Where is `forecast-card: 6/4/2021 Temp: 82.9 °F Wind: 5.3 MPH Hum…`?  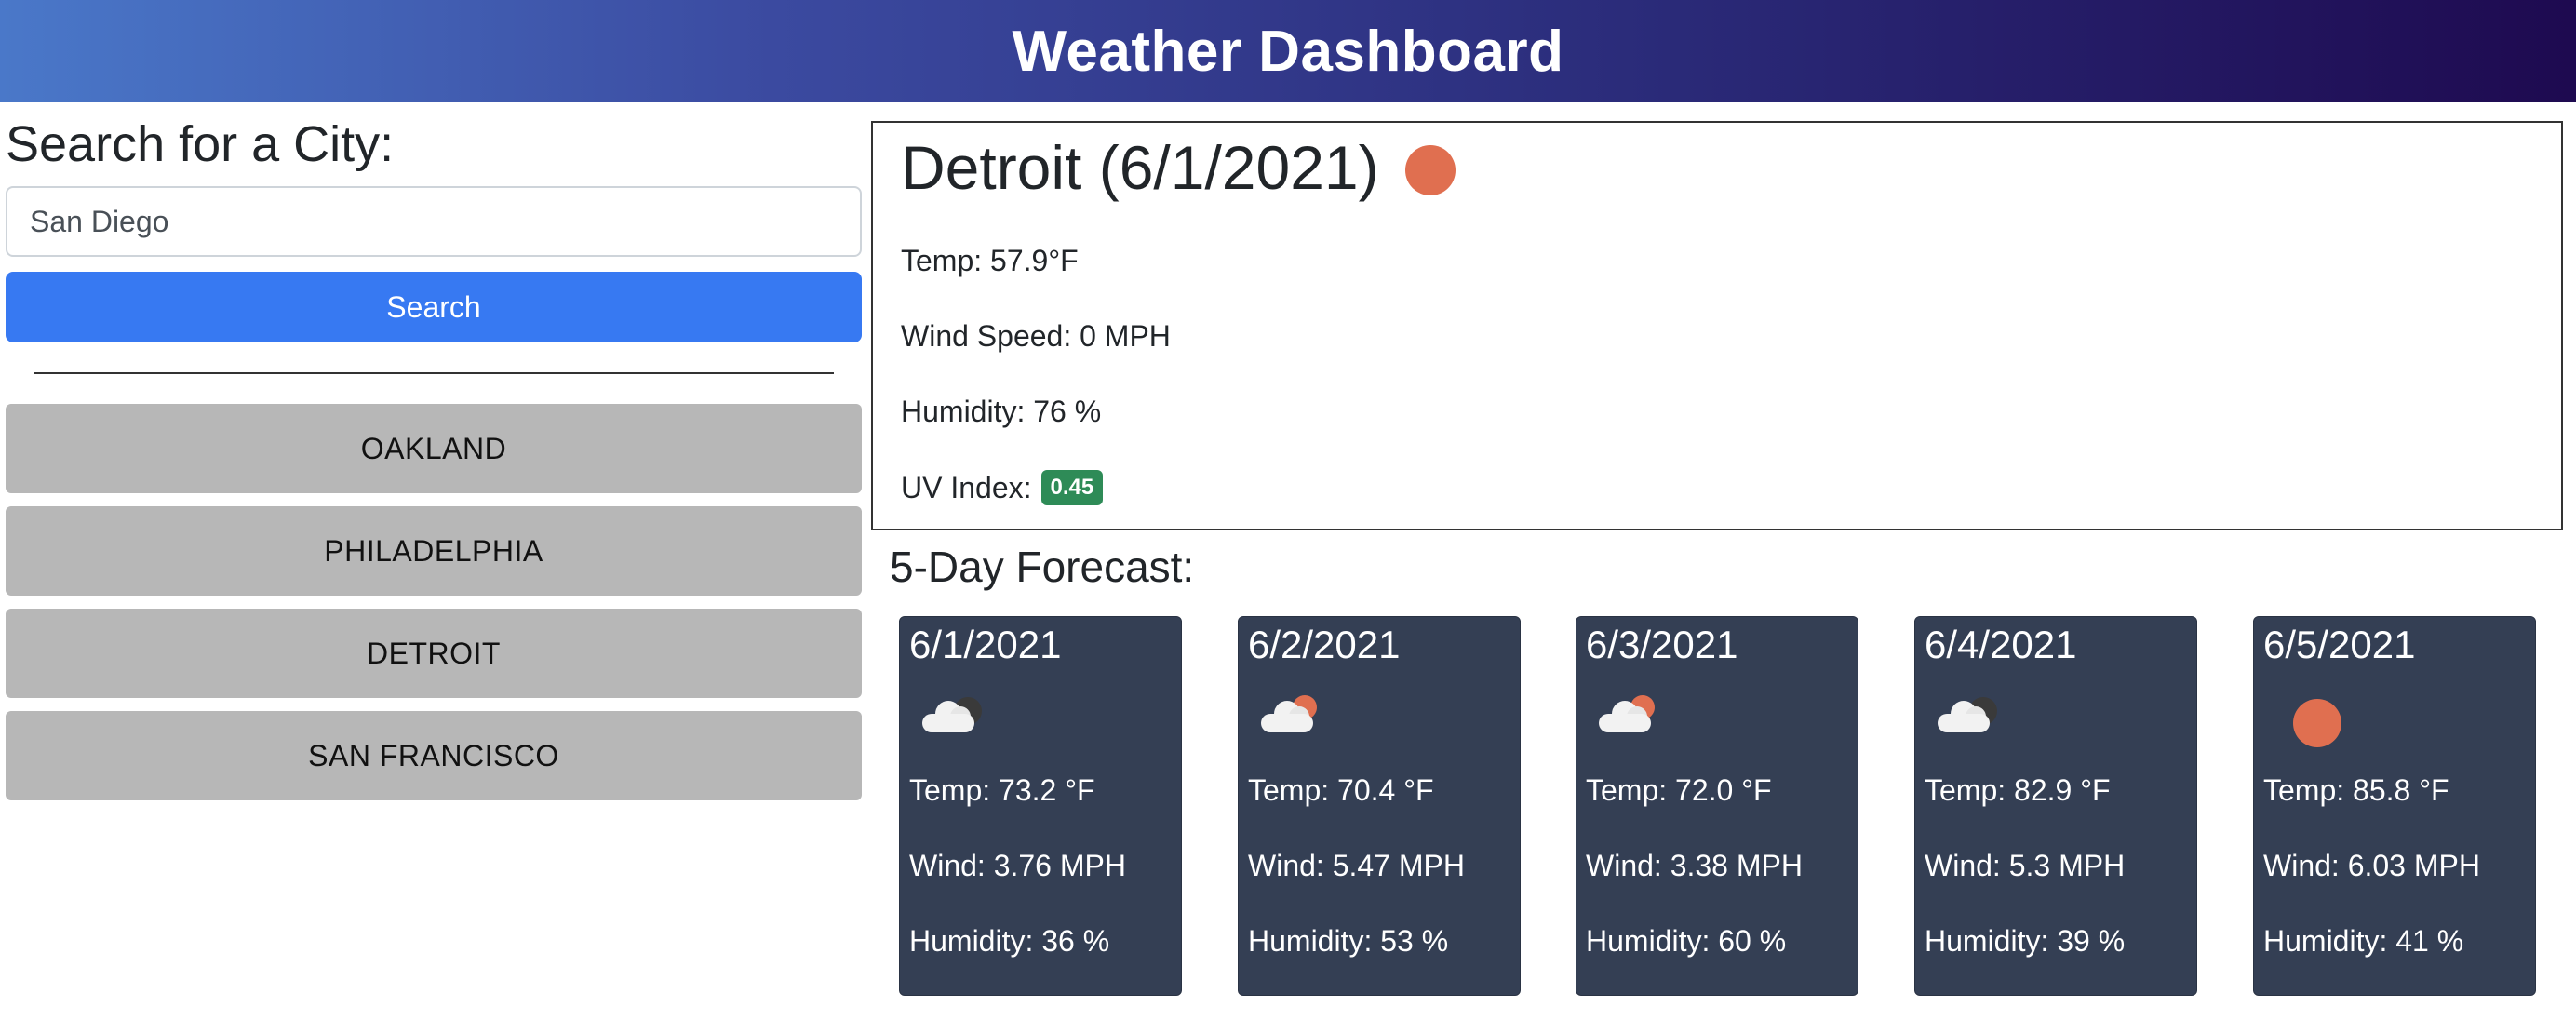
forecast-card: 6/4/2021 Temp: 82.9 °F Wind: 5.3 MPH Hum… is located at coordinates (2055, 806).